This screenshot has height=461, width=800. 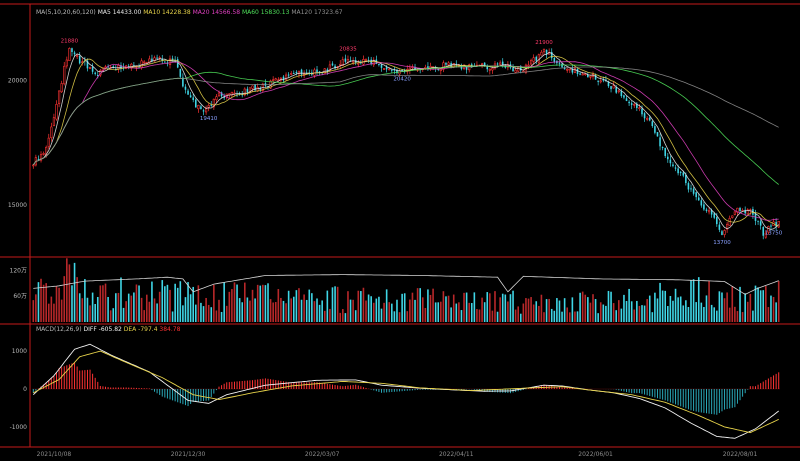 What do you see at coordinates (169, 329) in the screenshot?
I see `legend-item: 384.78` at bounding box center [169, 329].